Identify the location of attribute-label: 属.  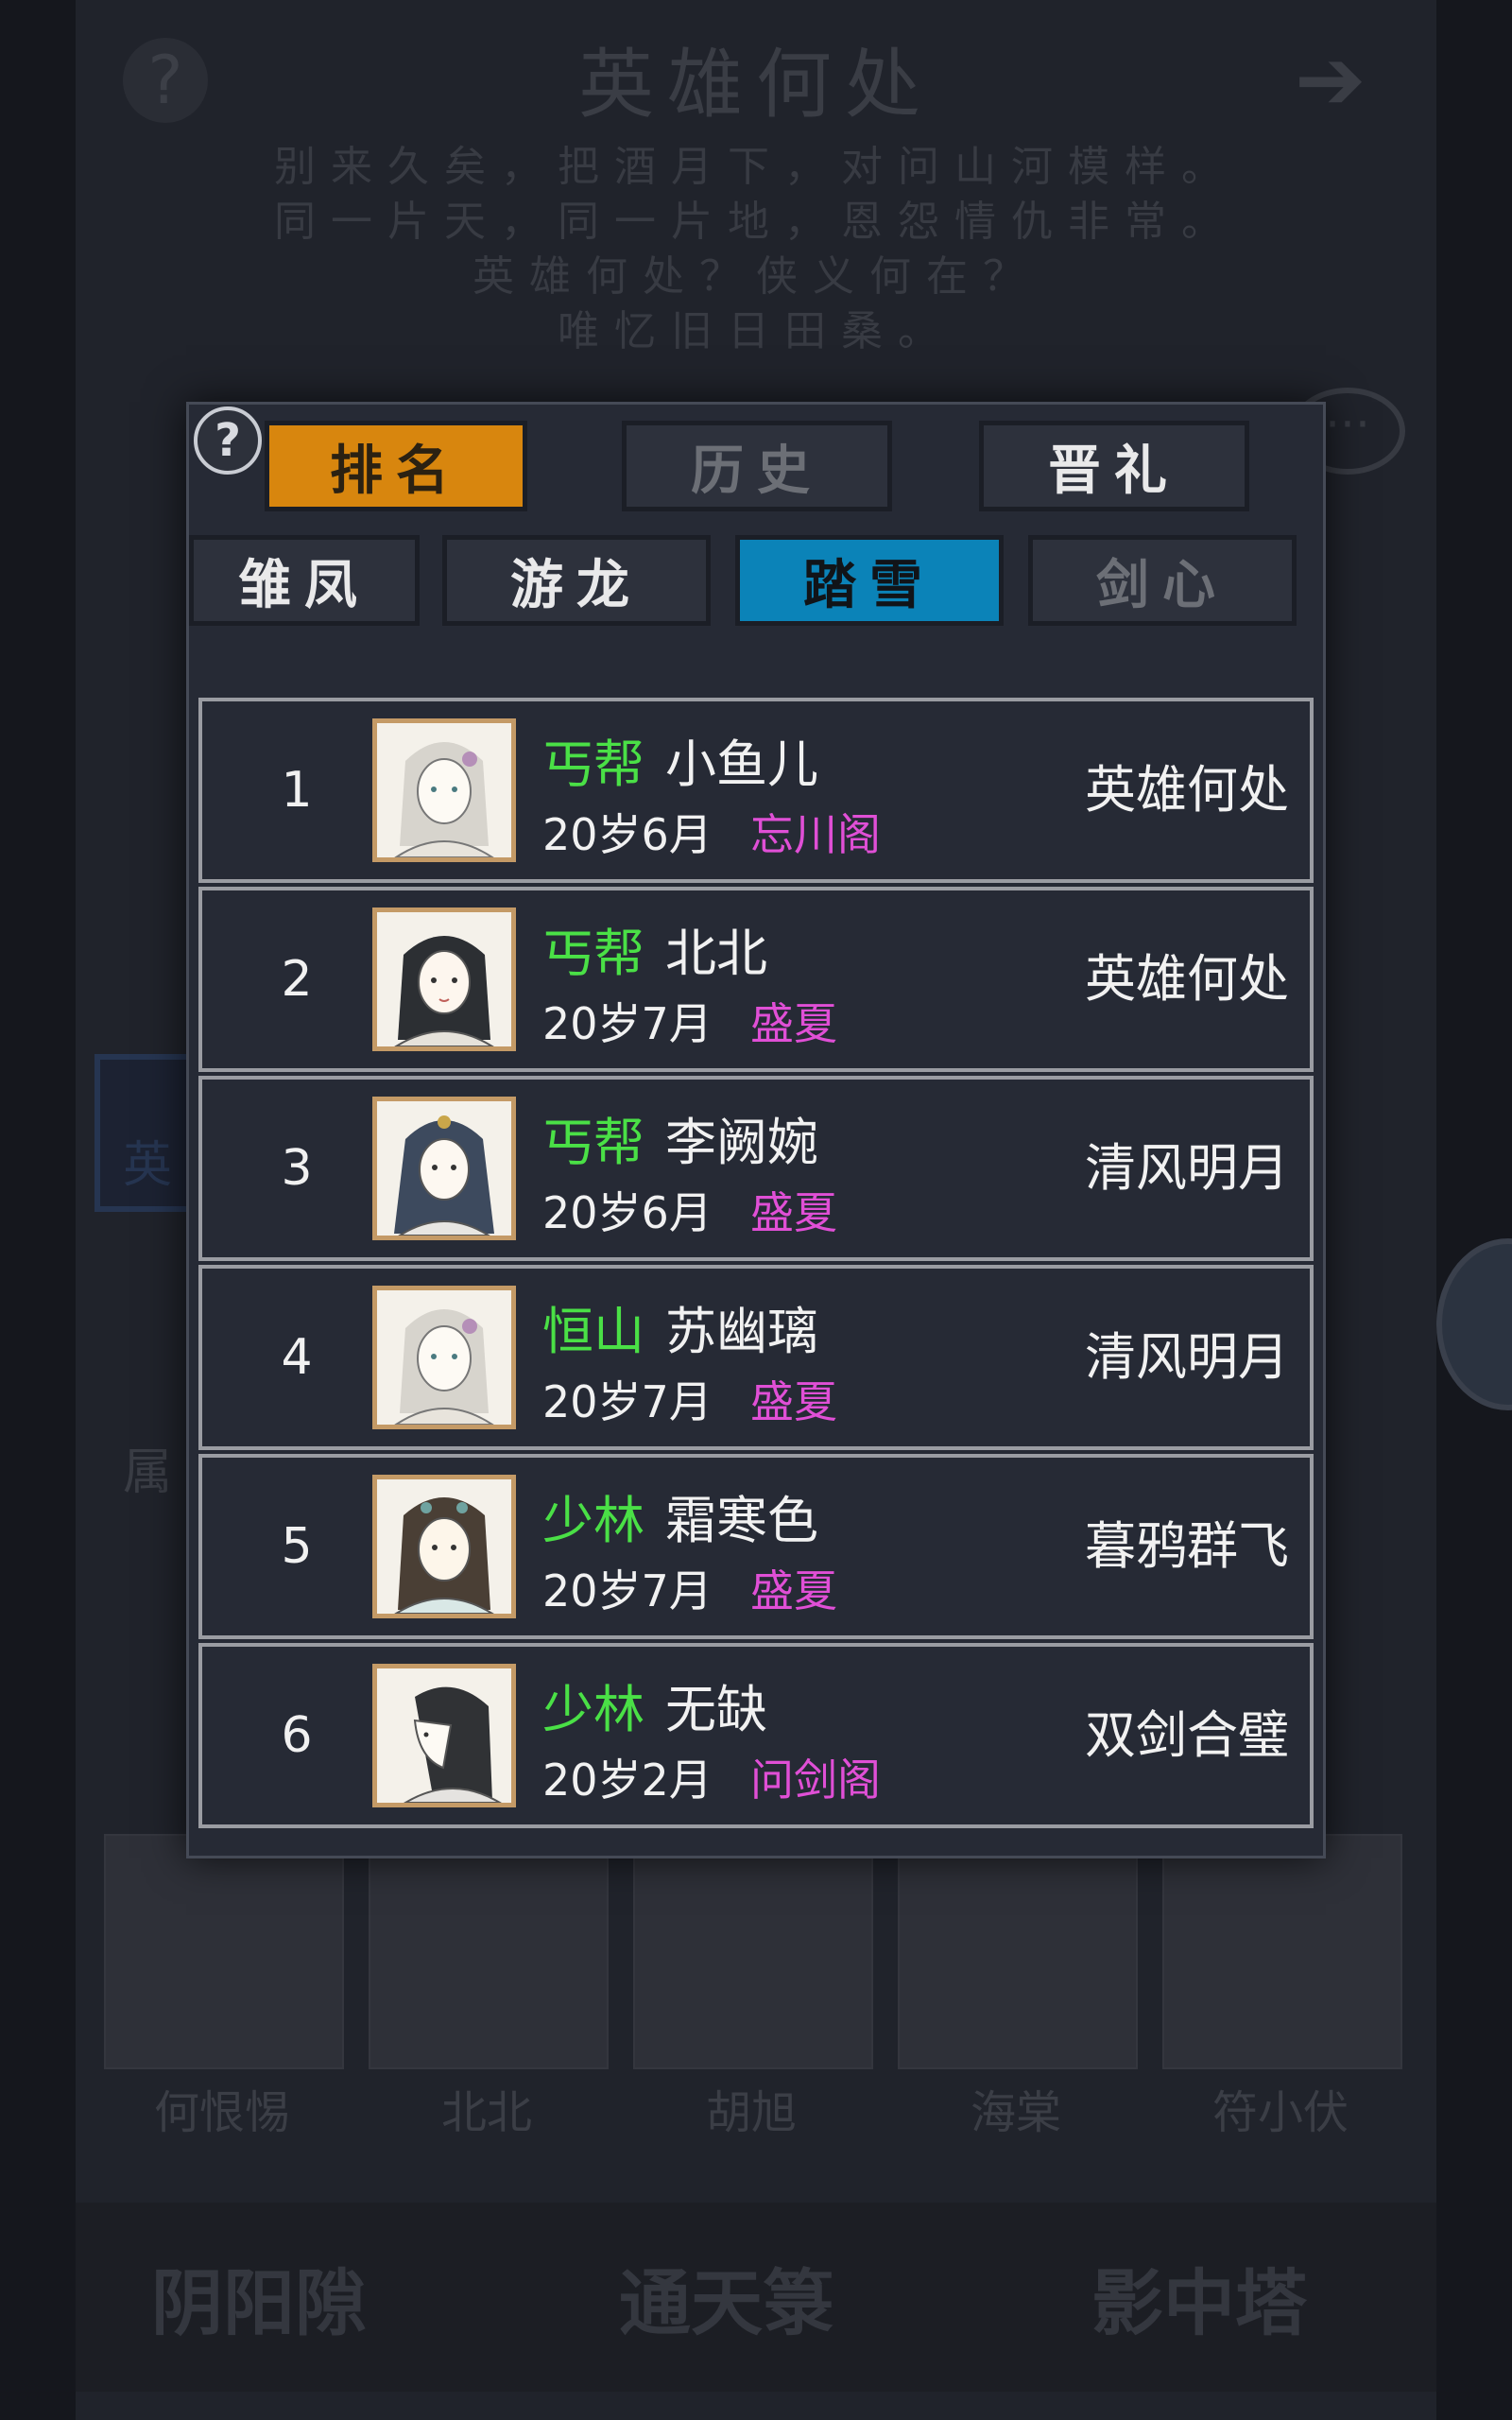
(148, 1473).